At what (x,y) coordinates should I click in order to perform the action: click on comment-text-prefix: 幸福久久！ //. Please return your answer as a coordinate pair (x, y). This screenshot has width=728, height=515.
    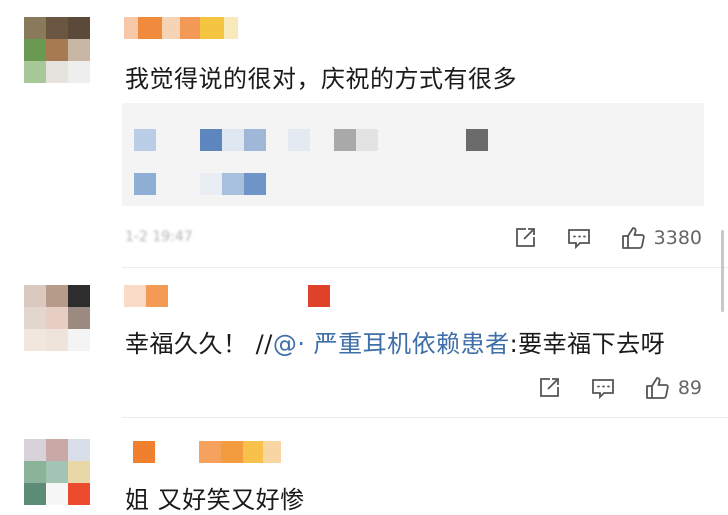
    Looking at the image, I should click on (199, 344).